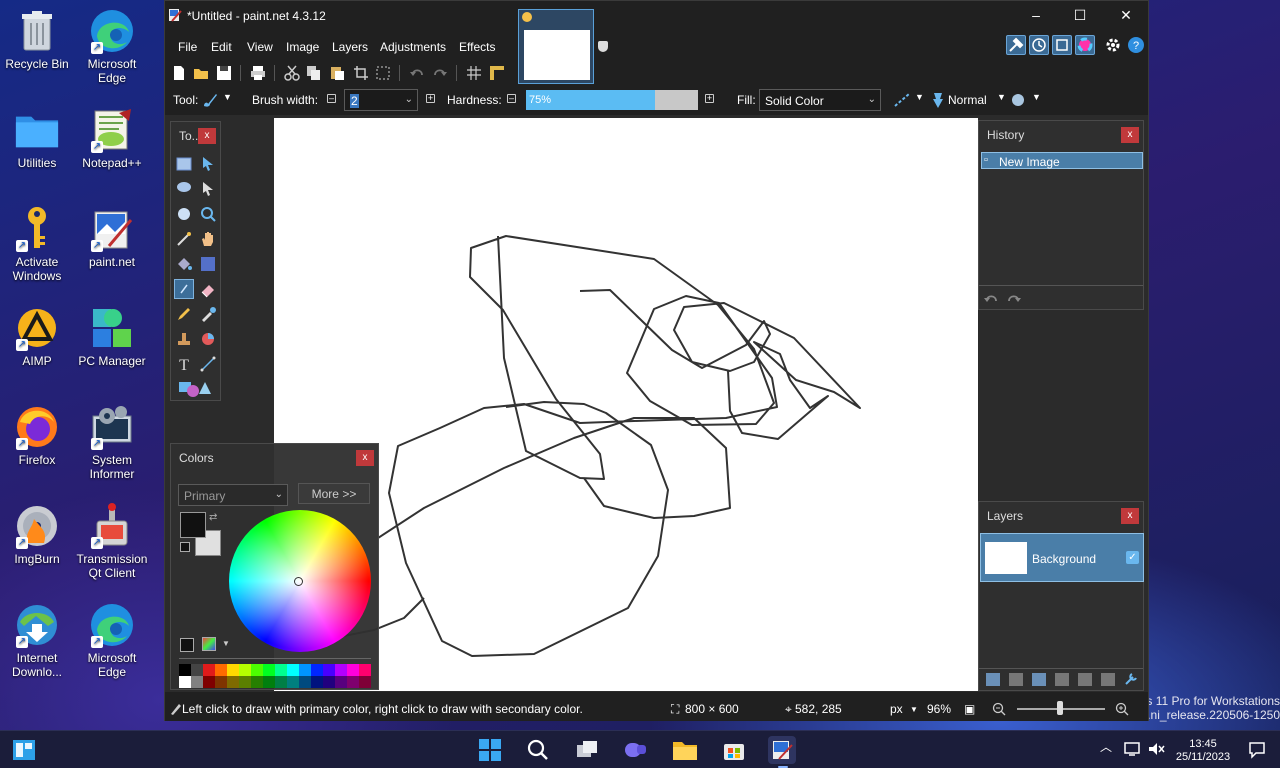 The width and height of the screenshot is (1280, 768). Describe the element at coordinates (361, 73) in the screenshot. I see `crop-icon` at that location.